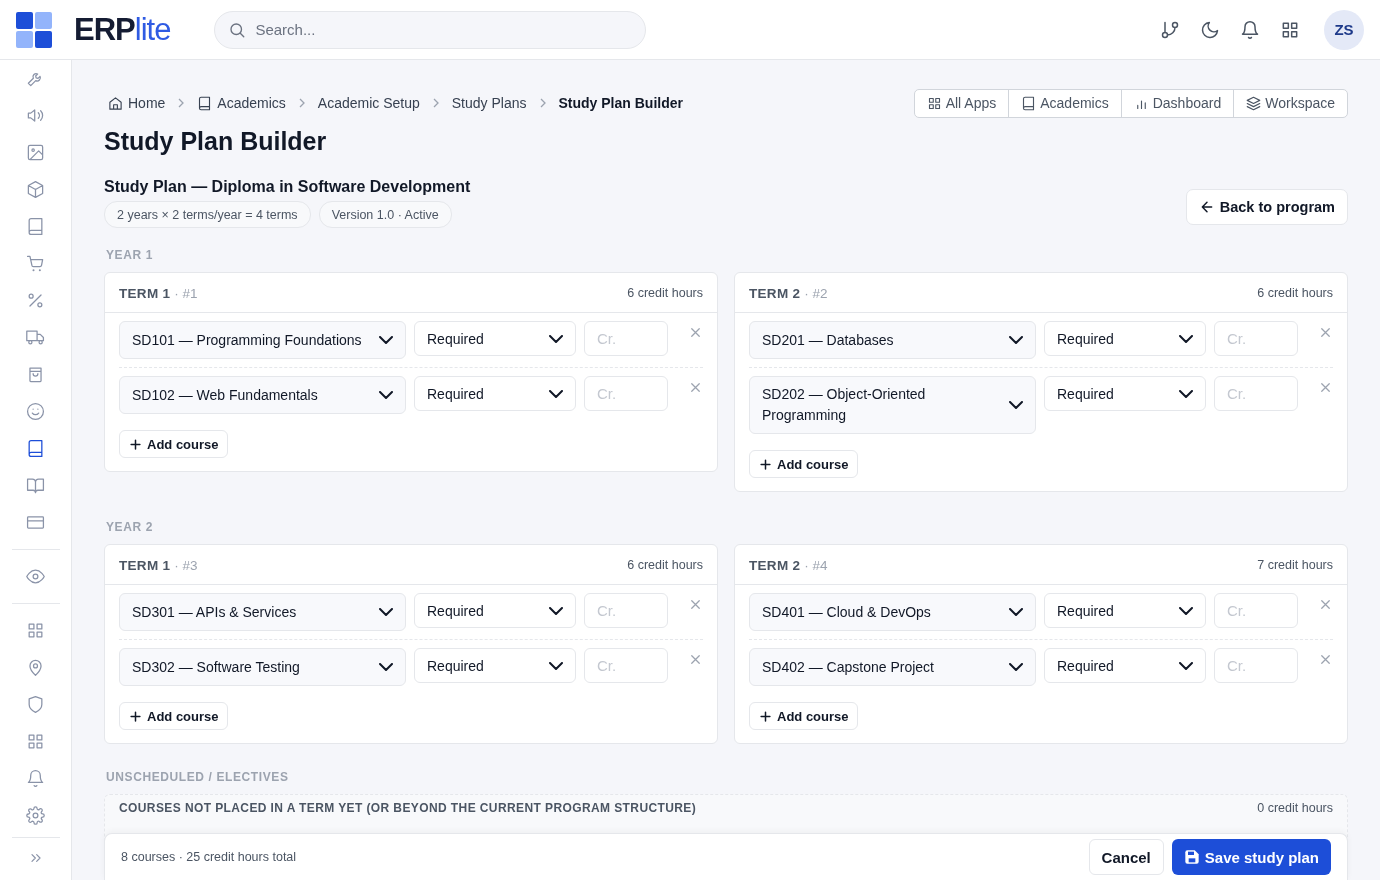 The image size is (1380, 880). Describe the element at coordinates (368, 103) in the screenshot. I see `breadcrumb-link: Academic Setup` at that location.